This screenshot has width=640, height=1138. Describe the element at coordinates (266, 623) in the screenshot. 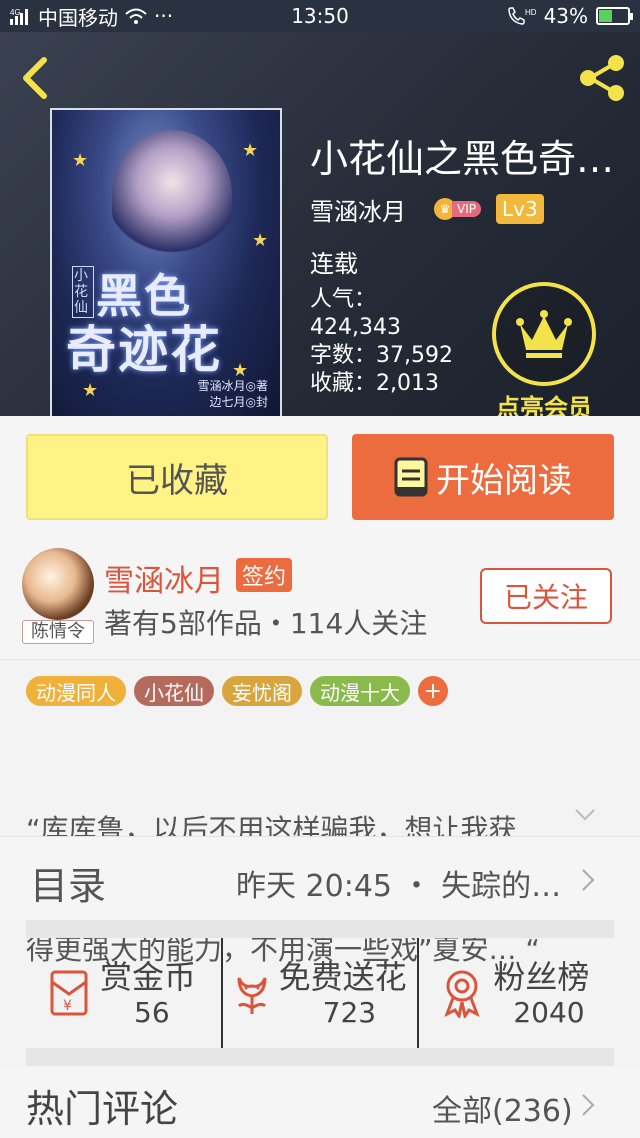

I see `author-meta: 著有5部作品・114人关注` at that location.